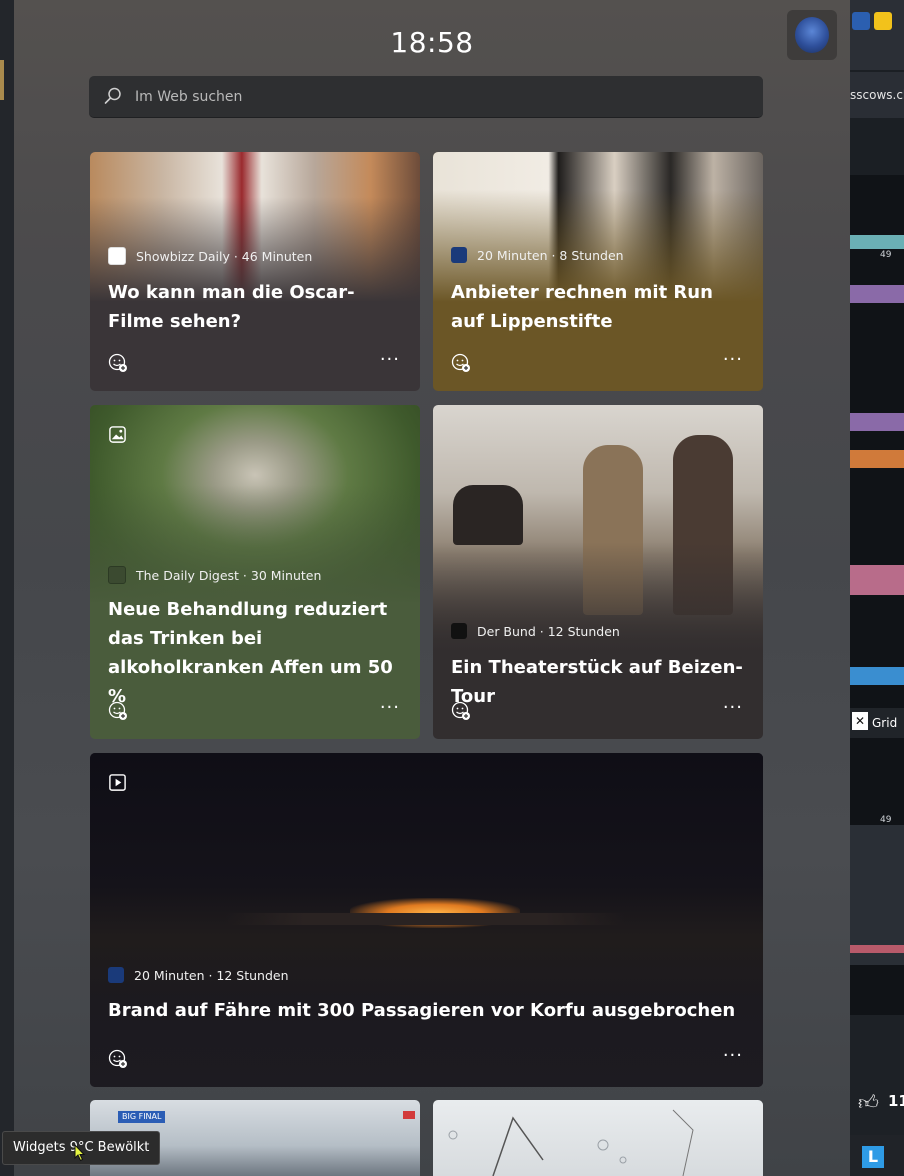 This screenshot has height=1176, width=904. Describe the element at coordinates (189, 97) in the screenshot. I see `search-placeholder: Im Web suchen` at that location.